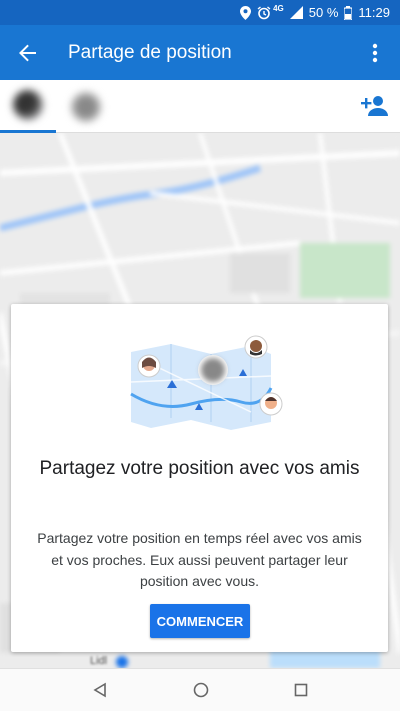 The height and width of the screenshot is (711, 400). I want to click on add-person-button, so click(375, 106).